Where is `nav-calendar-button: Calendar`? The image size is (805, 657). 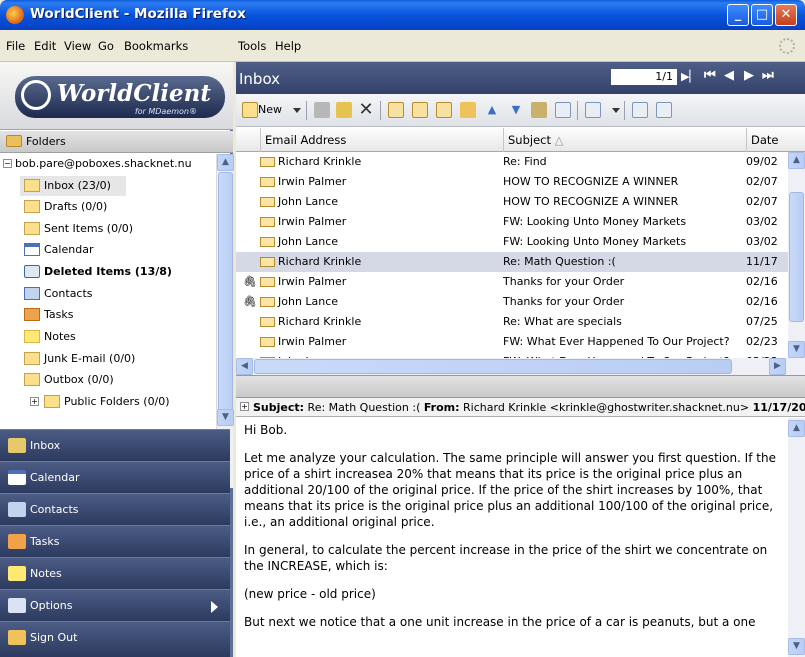 nav-calendar-button: Calendar is located at coordinates (115, 477).